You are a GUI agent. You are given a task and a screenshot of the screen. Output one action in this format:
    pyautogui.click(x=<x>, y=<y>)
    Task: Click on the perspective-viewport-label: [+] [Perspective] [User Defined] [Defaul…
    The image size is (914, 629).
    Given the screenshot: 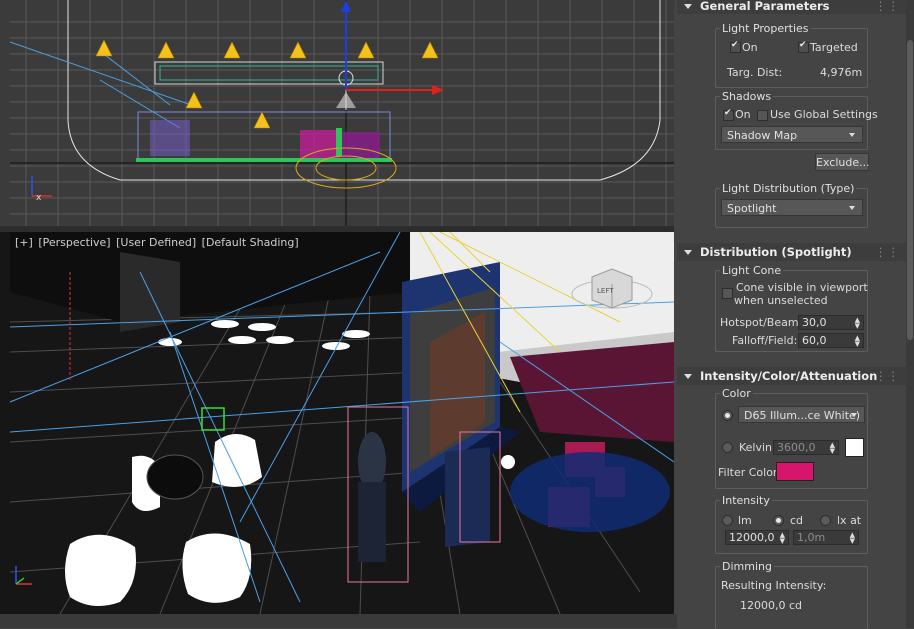 What is the action you would take?
    pyautogui.click(x=157, y=242)
    